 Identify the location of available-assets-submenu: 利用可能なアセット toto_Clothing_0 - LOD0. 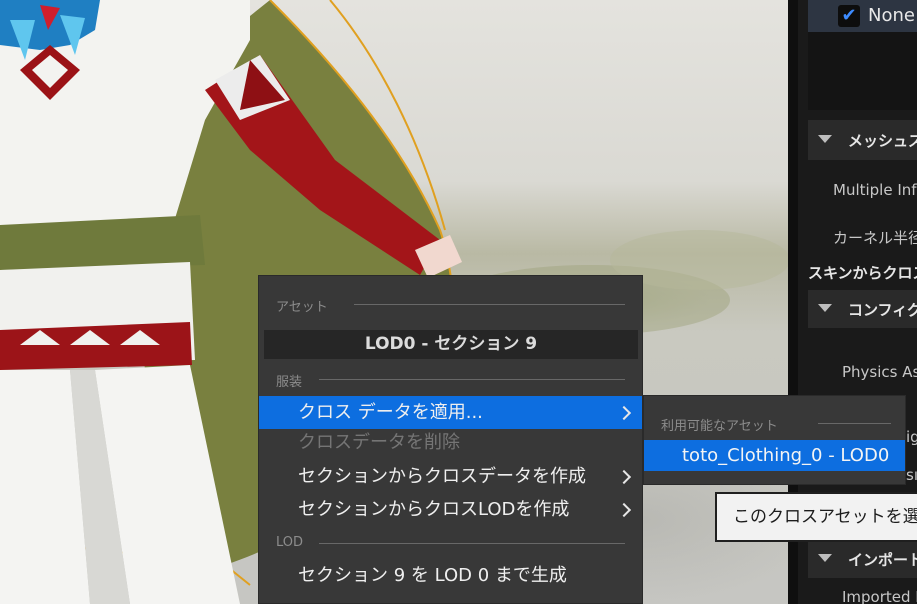
(774, 440).